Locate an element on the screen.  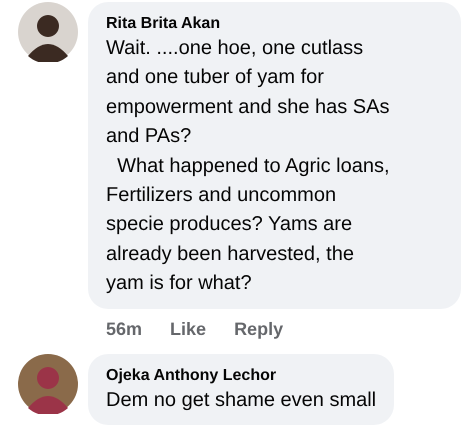
author-name: Ojeka Anthony Lechor is located at coordinates (241, 376).